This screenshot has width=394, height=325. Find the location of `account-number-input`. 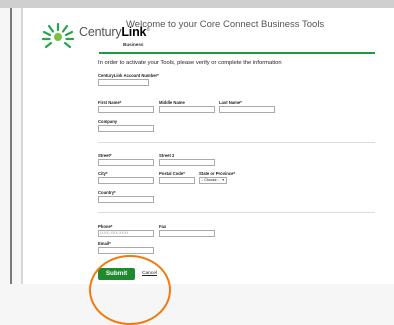

account-number-input is located at coordinates (123, 82).